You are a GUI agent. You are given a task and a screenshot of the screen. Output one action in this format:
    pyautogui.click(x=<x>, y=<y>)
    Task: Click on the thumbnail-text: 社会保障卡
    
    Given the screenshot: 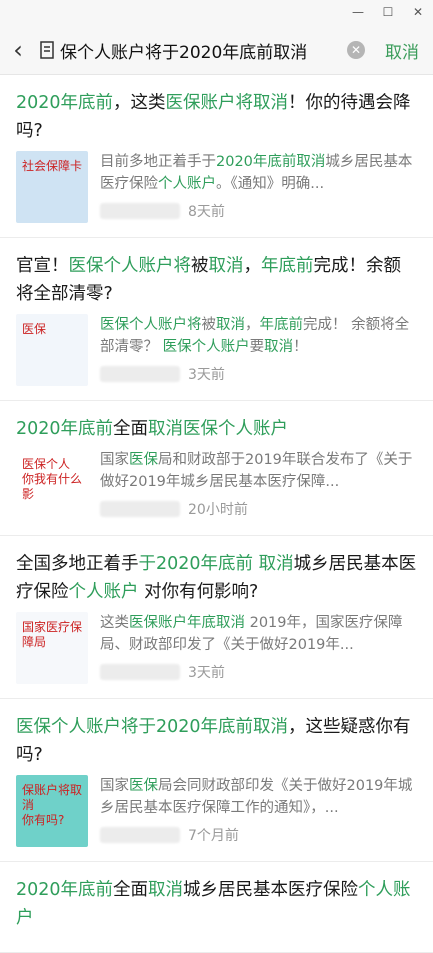 What is the action you would take?
    pyautogui.click(x=52, y=166)
    